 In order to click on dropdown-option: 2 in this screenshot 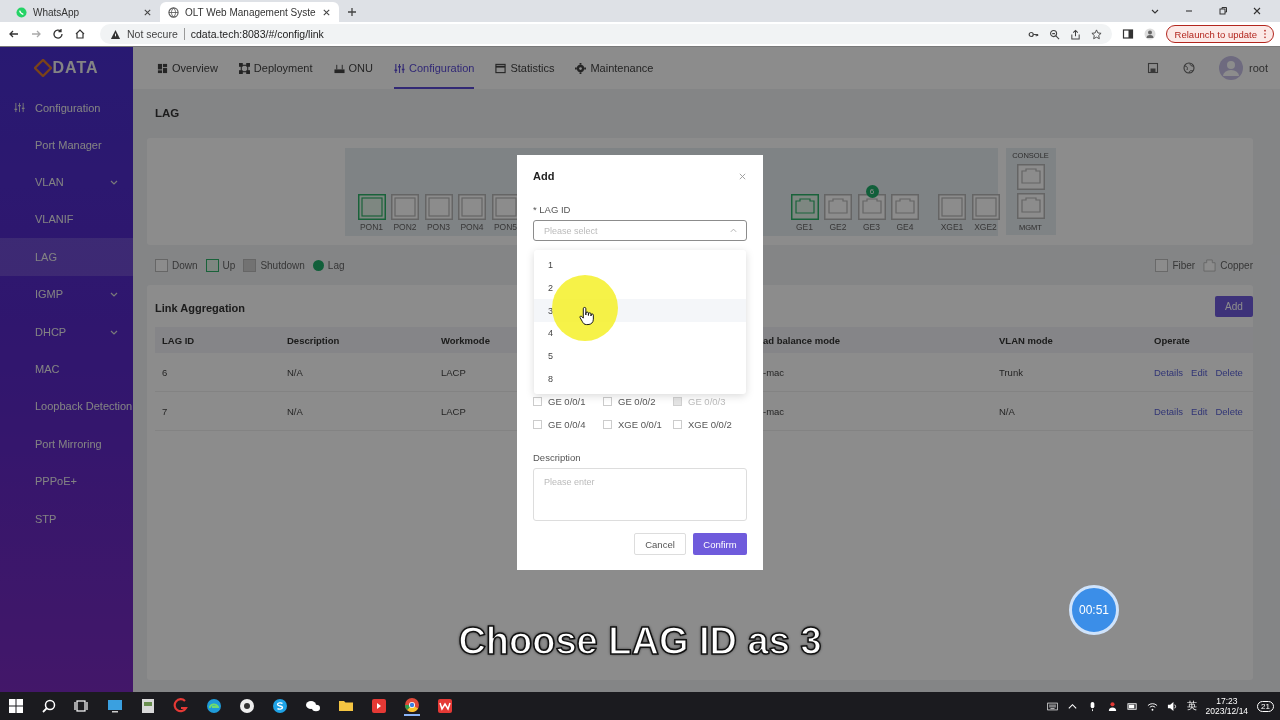, I will do `click(640, 288)`.